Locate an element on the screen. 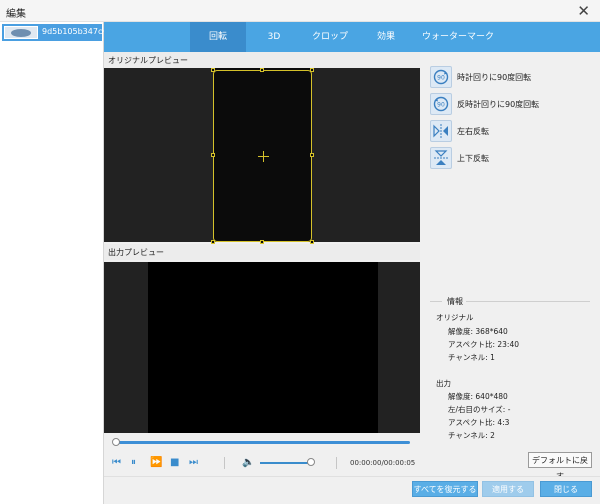 The image size is (600, 504). output-channels: チャンネル: 2 is located at coordinates (471, 435).